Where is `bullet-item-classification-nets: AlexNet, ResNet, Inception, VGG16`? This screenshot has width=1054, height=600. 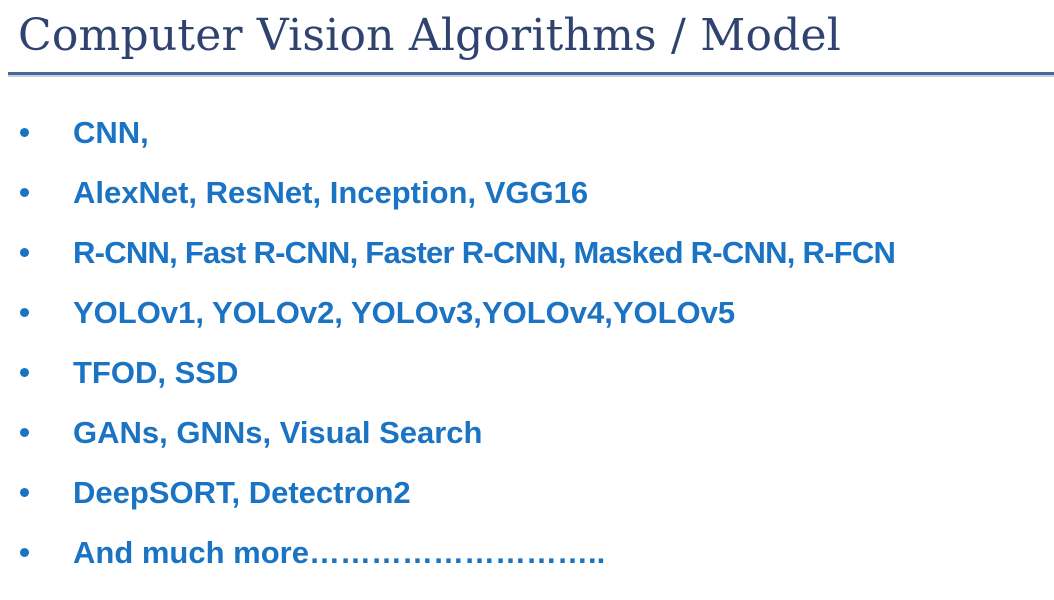 bullet-item-classification-nets: AlexNet, ResNet, Inception, VGG16 is located at coordinates (527, 194).